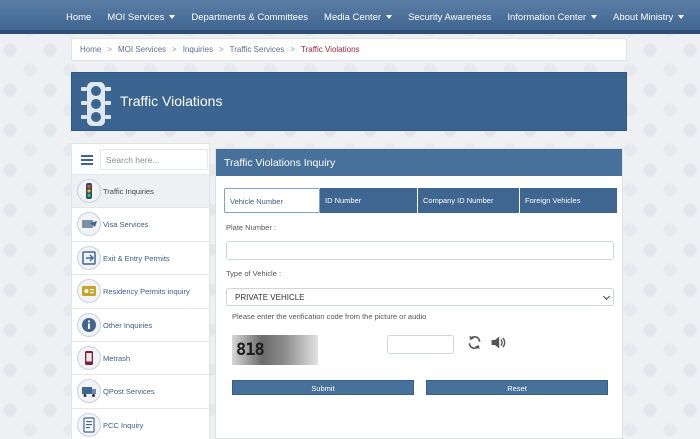 The image size is (700, 439). I want to click on sidebar-item-exit-entry-permits: Exit & Entry Permits, so click(140, 258).